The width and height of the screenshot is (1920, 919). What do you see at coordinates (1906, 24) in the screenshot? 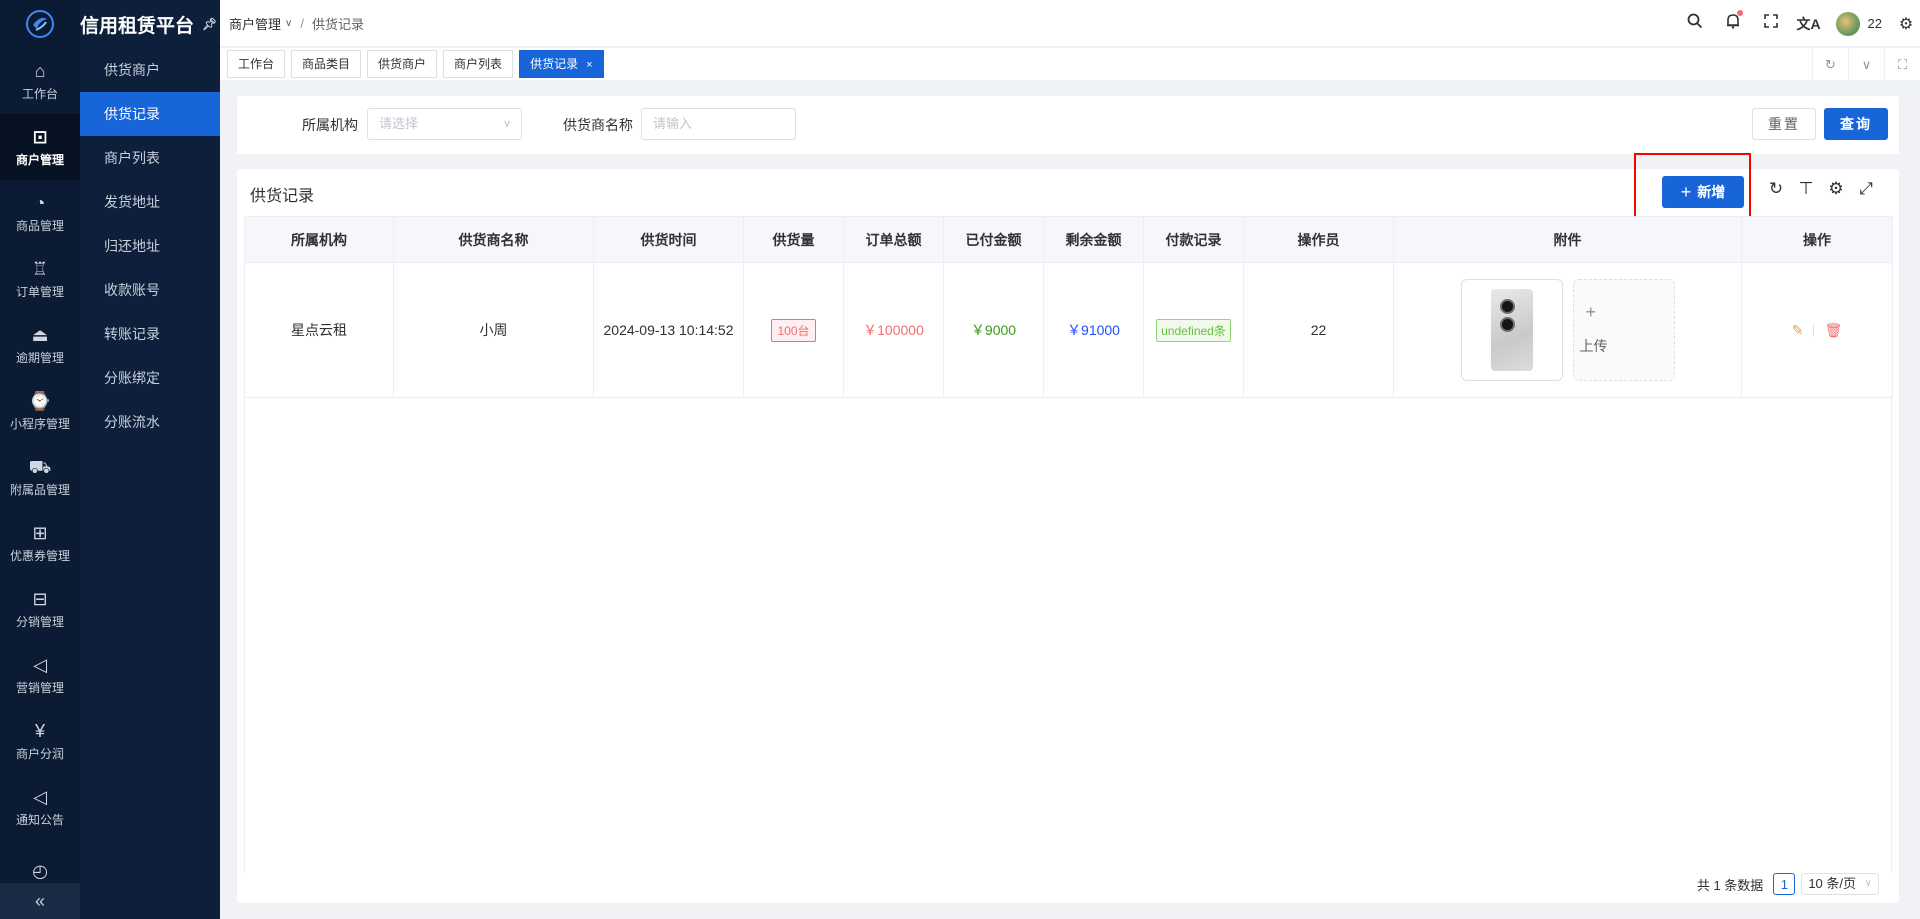
I see `gear-icon: ⚙` at bounding box center [1906, 24].